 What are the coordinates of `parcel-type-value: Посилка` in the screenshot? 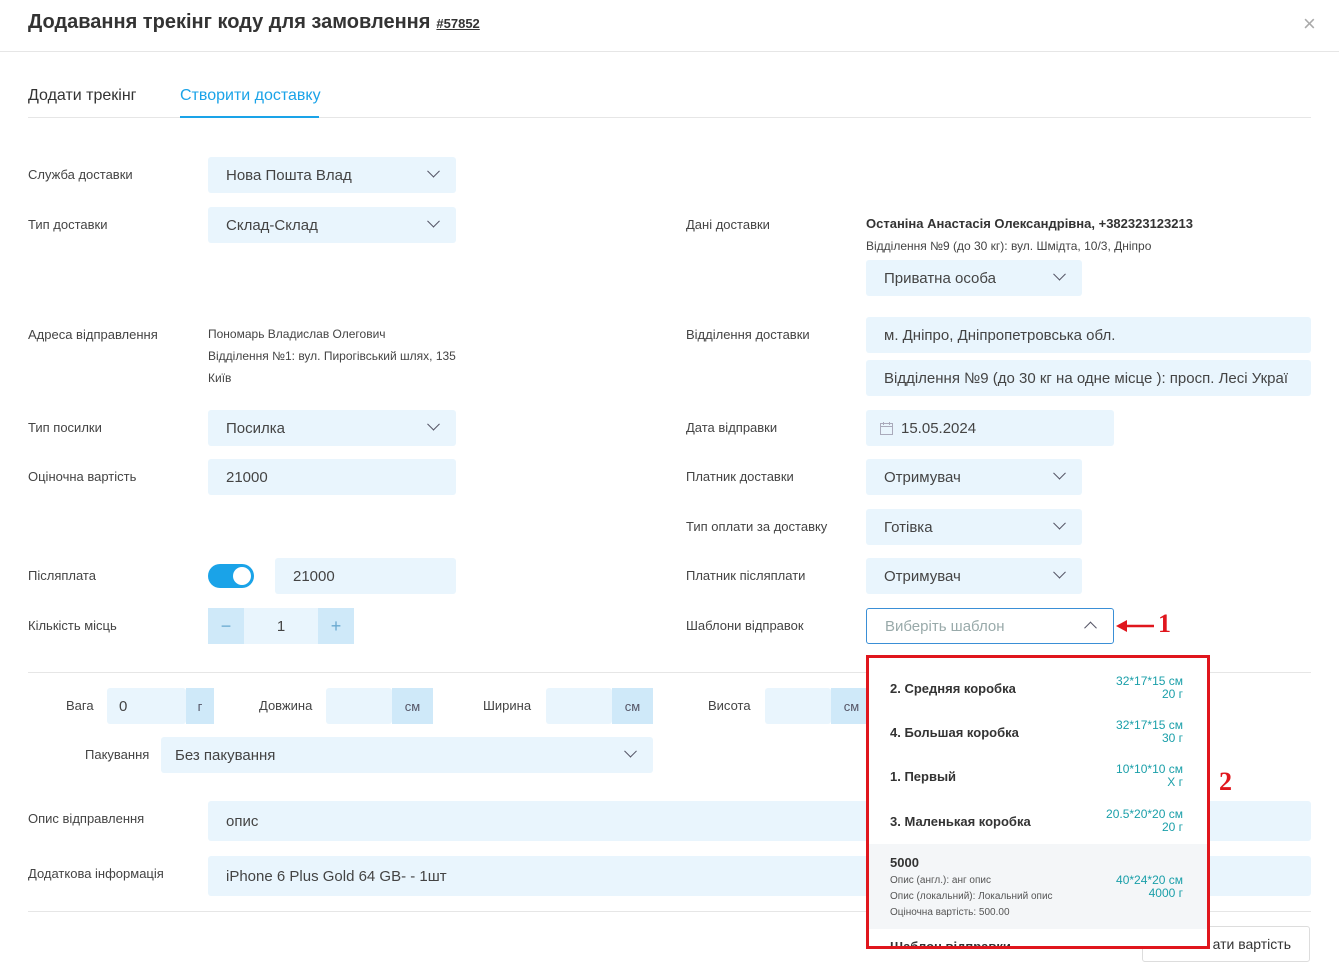 It's located at (255, 428).